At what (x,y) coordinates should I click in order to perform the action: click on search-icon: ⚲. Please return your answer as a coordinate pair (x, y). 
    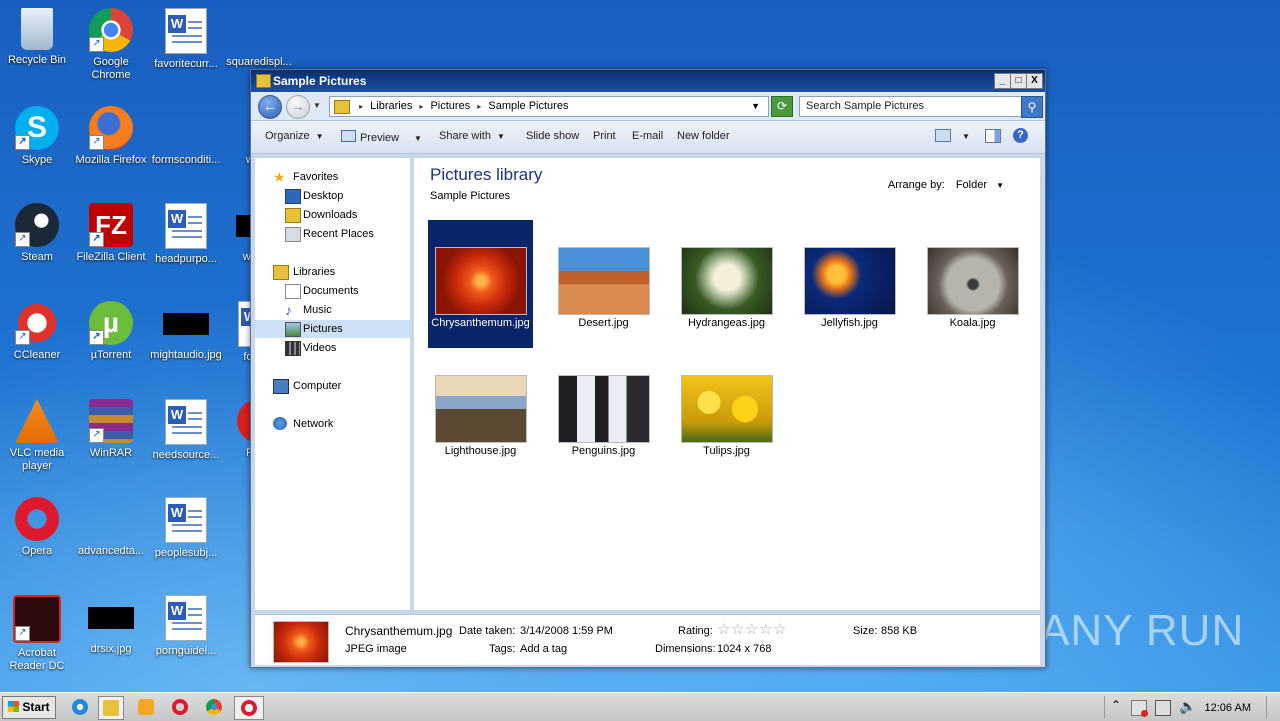
    Looking at the image, I should click on (1032, 107).